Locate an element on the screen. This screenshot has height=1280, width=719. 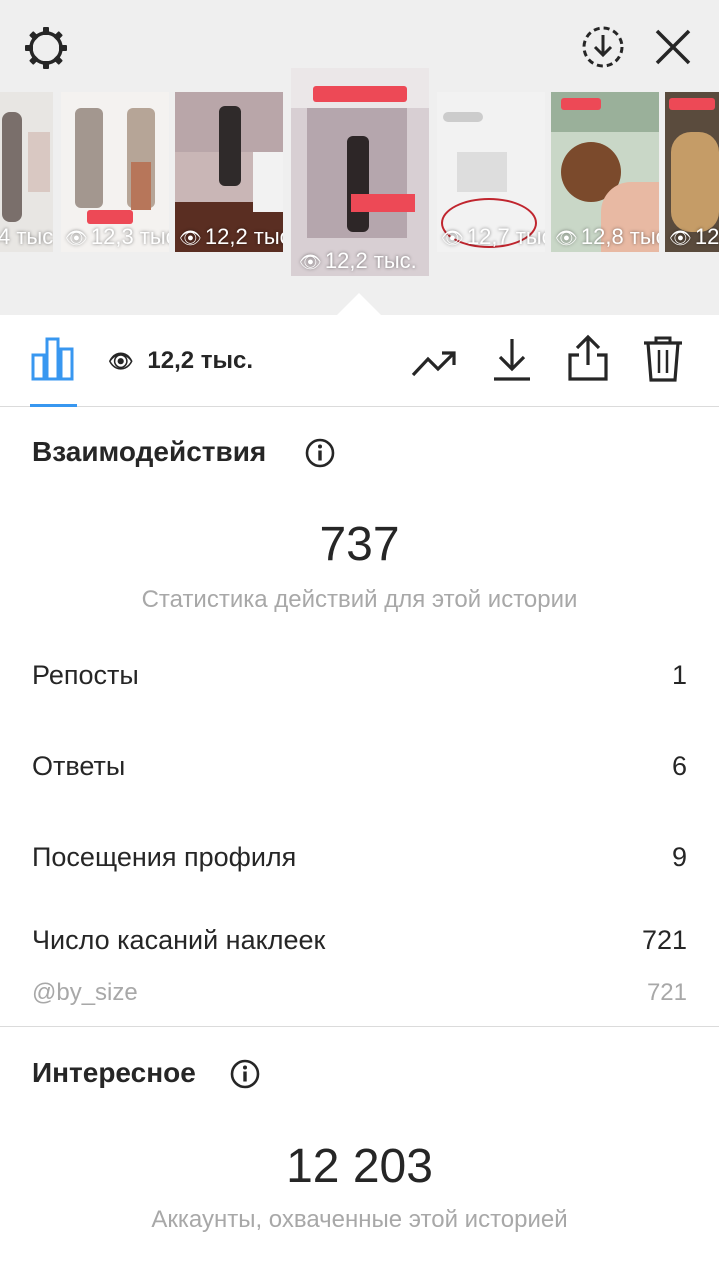
story-thumbnail: 👁 12 is located at coordinates (692, 172).